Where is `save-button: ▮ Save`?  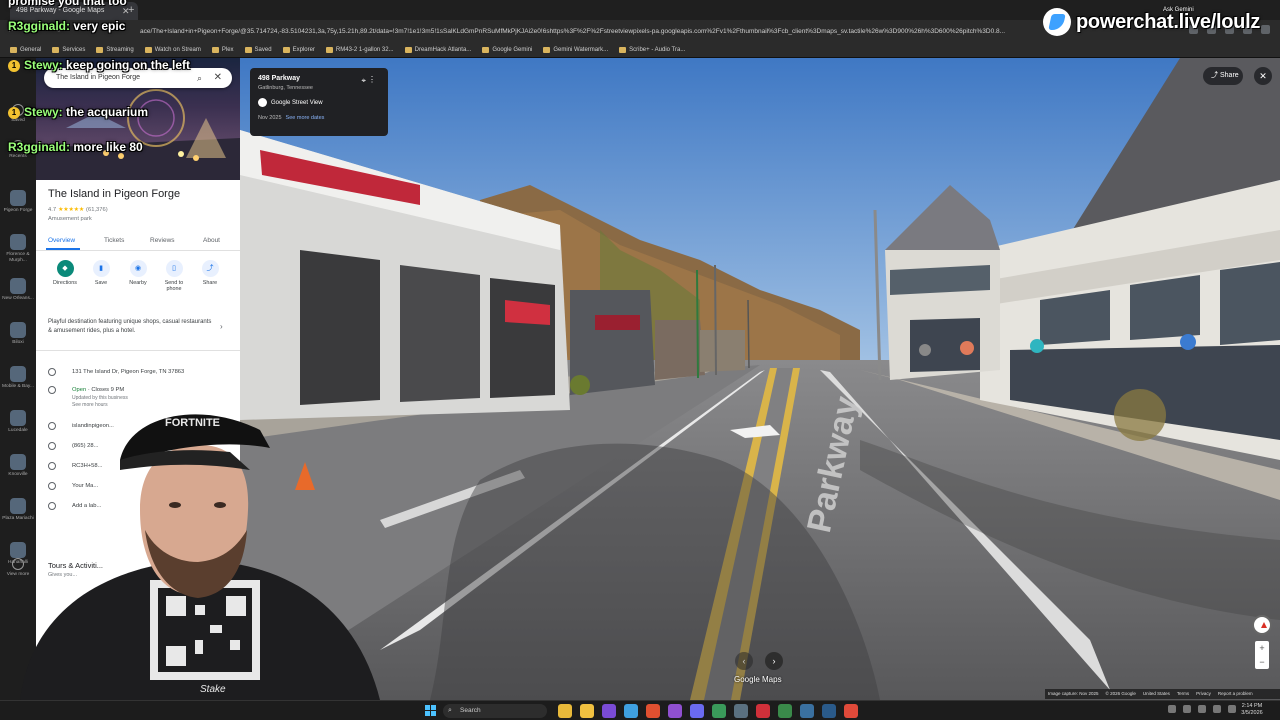
save-button: ▮ Save is located at coordinates (101, 273).